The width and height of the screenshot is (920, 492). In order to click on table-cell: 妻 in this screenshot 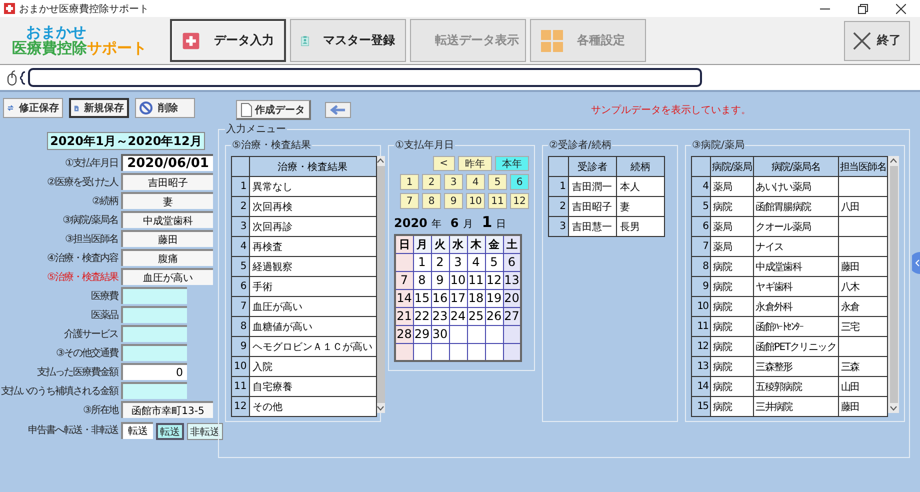, I will do `click(640, 206)`.